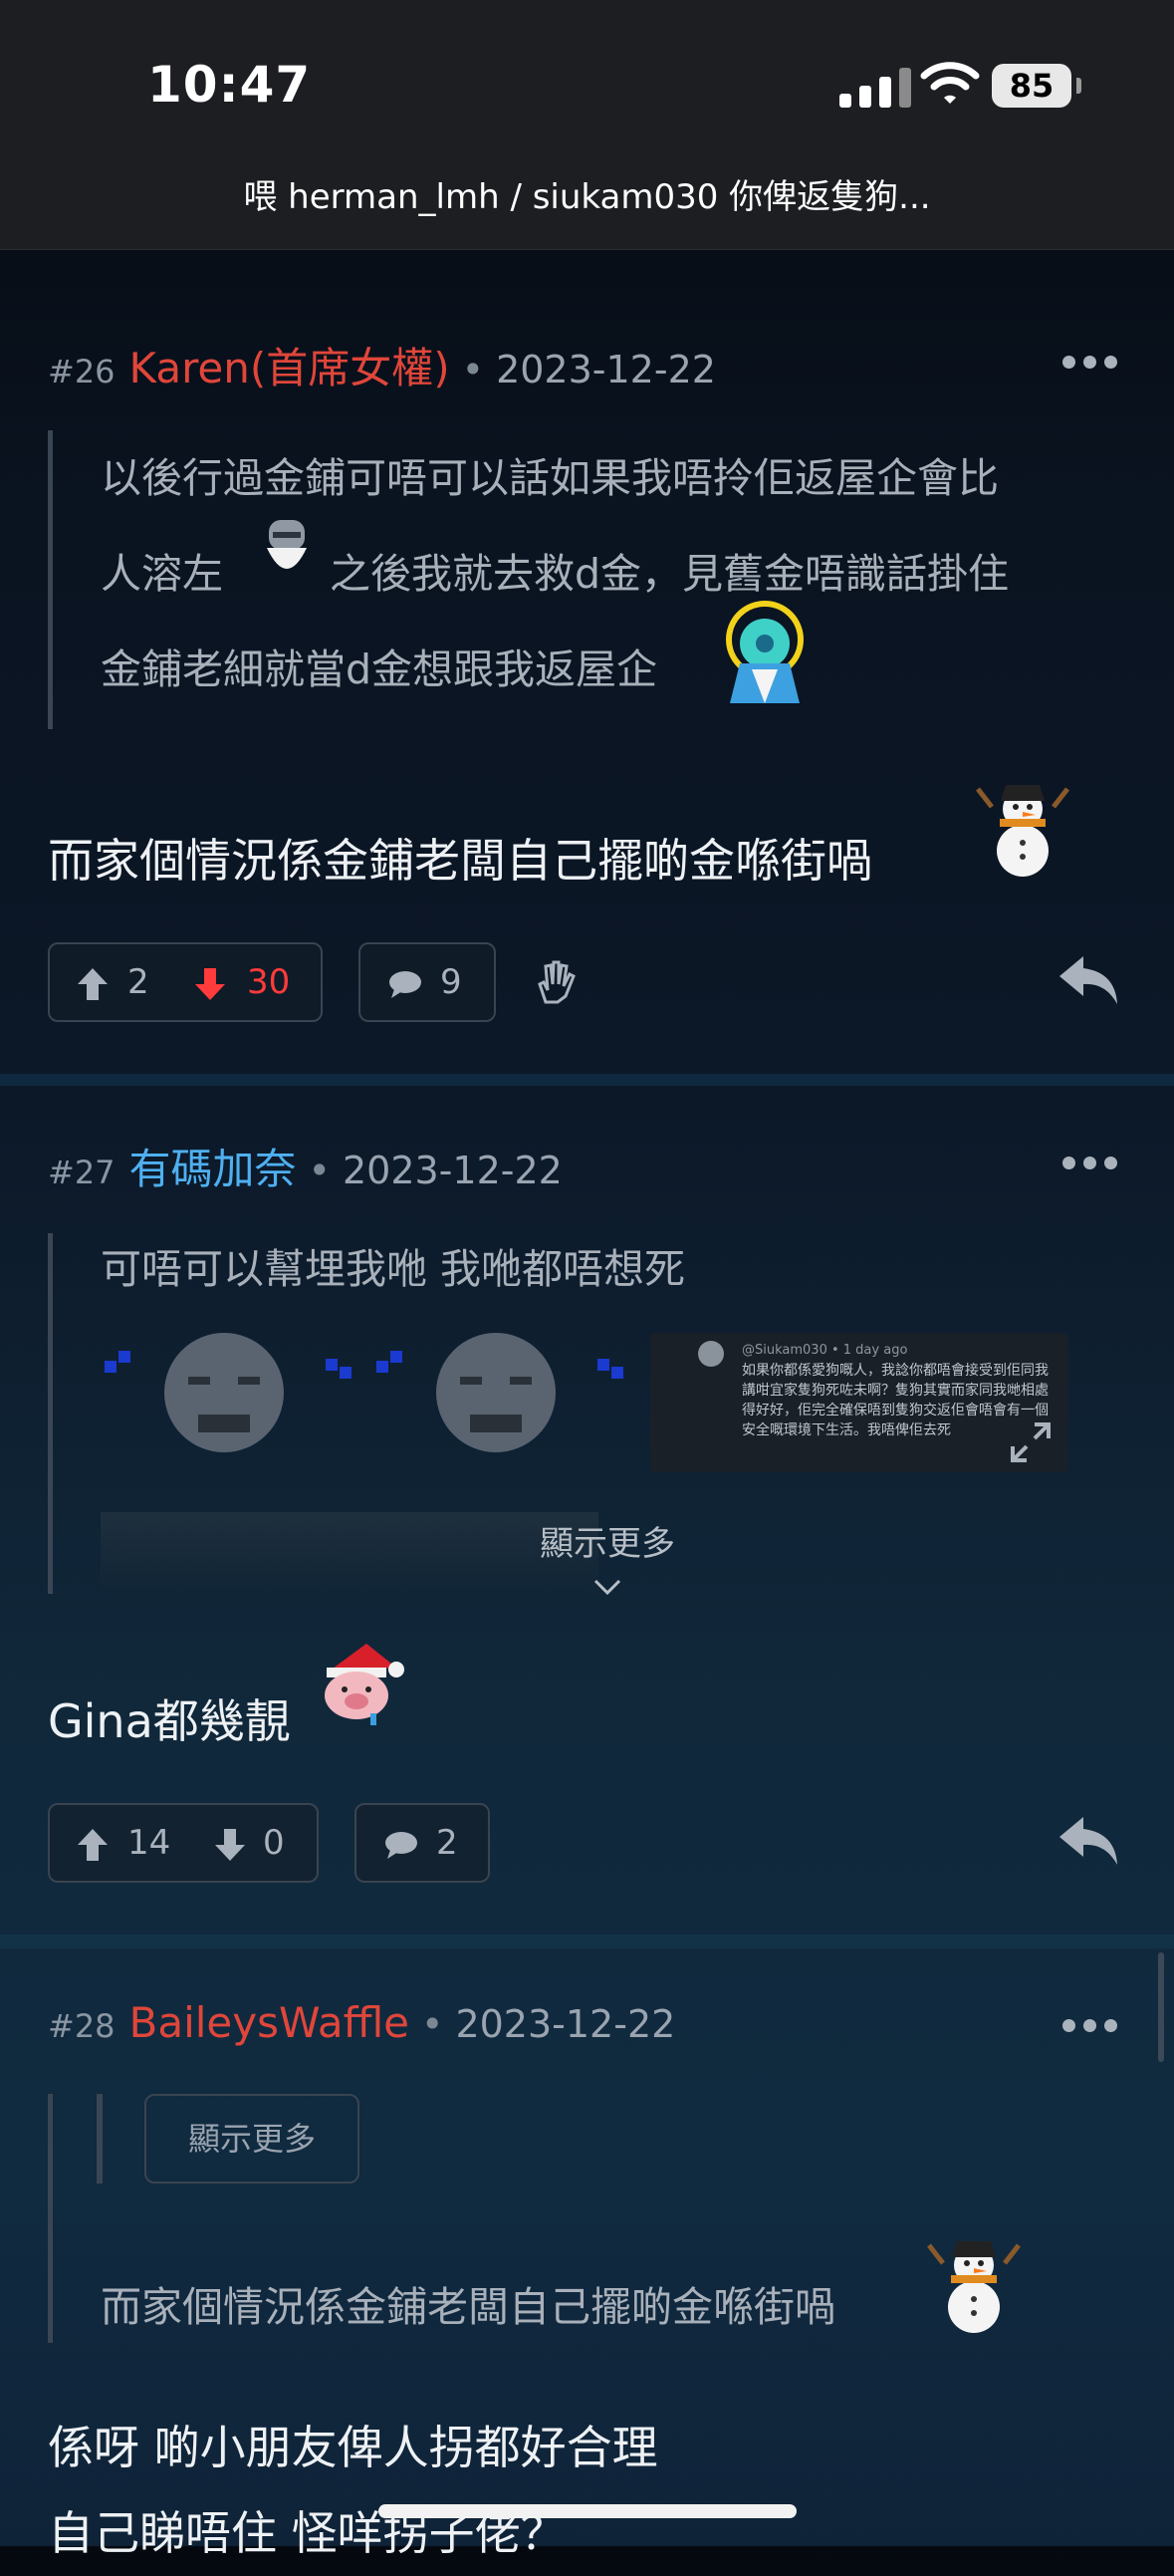 The width and height of the screenshot is (1174, 2576). I want to click on embedded-user: @Siukam030 • 1 day ago, so click(825, 1350).